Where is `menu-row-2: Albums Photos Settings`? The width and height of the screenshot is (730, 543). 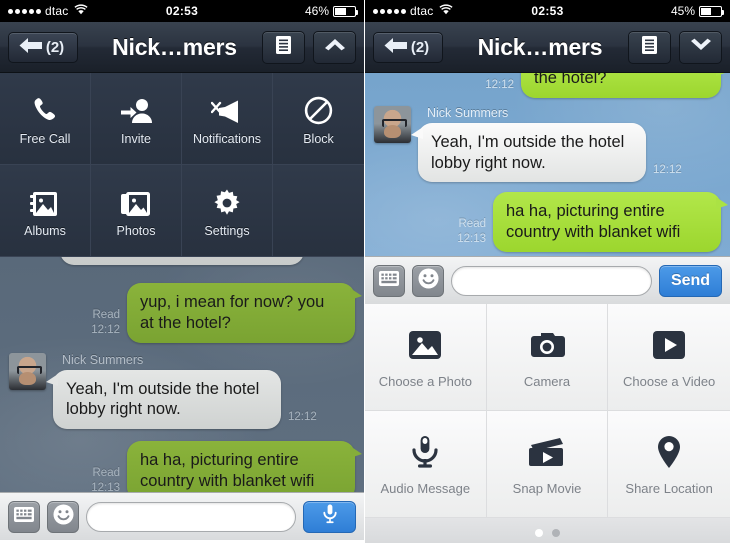 menu-row-2: Albums Photos Settings is located at coordinates (182, 211).